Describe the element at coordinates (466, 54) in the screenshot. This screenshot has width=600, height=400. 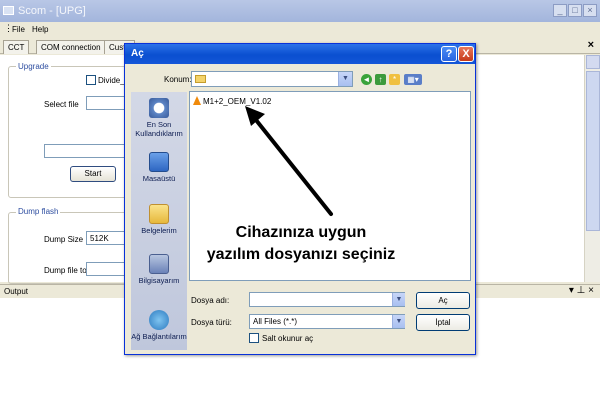
I see `dialog-close-button: X` at that location.